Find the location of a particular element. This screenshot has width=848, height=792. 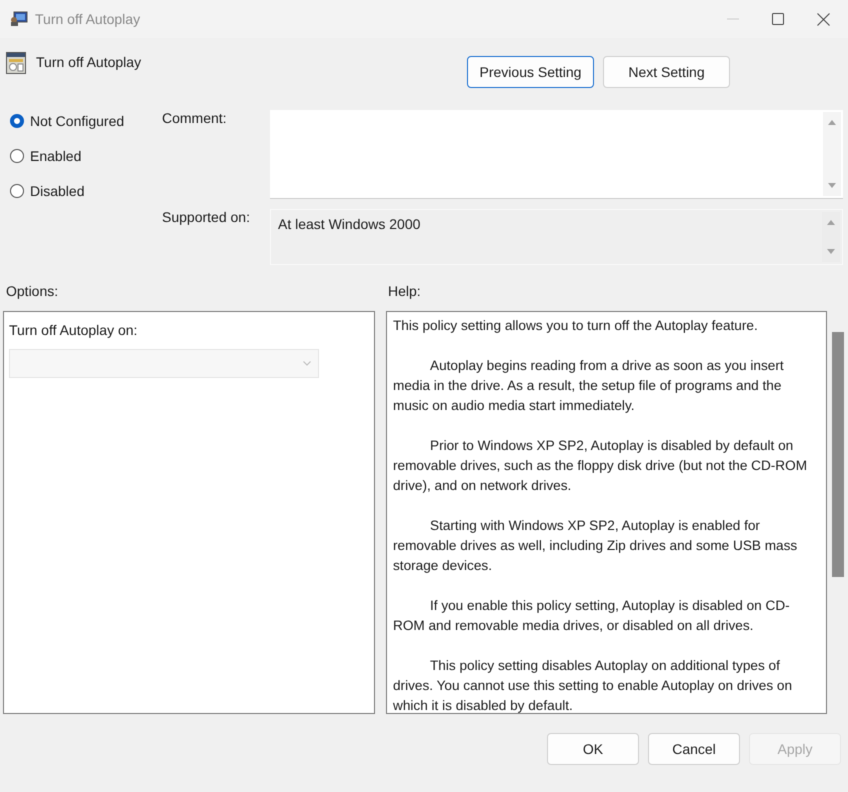

chevron-icon is located at coordinates (307, 363).